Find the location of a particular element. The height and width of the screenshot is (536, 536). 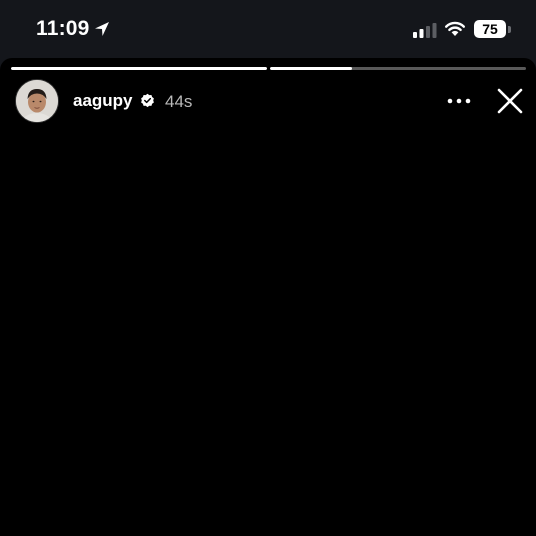

avatar-image is located at coordinates (37, 101).